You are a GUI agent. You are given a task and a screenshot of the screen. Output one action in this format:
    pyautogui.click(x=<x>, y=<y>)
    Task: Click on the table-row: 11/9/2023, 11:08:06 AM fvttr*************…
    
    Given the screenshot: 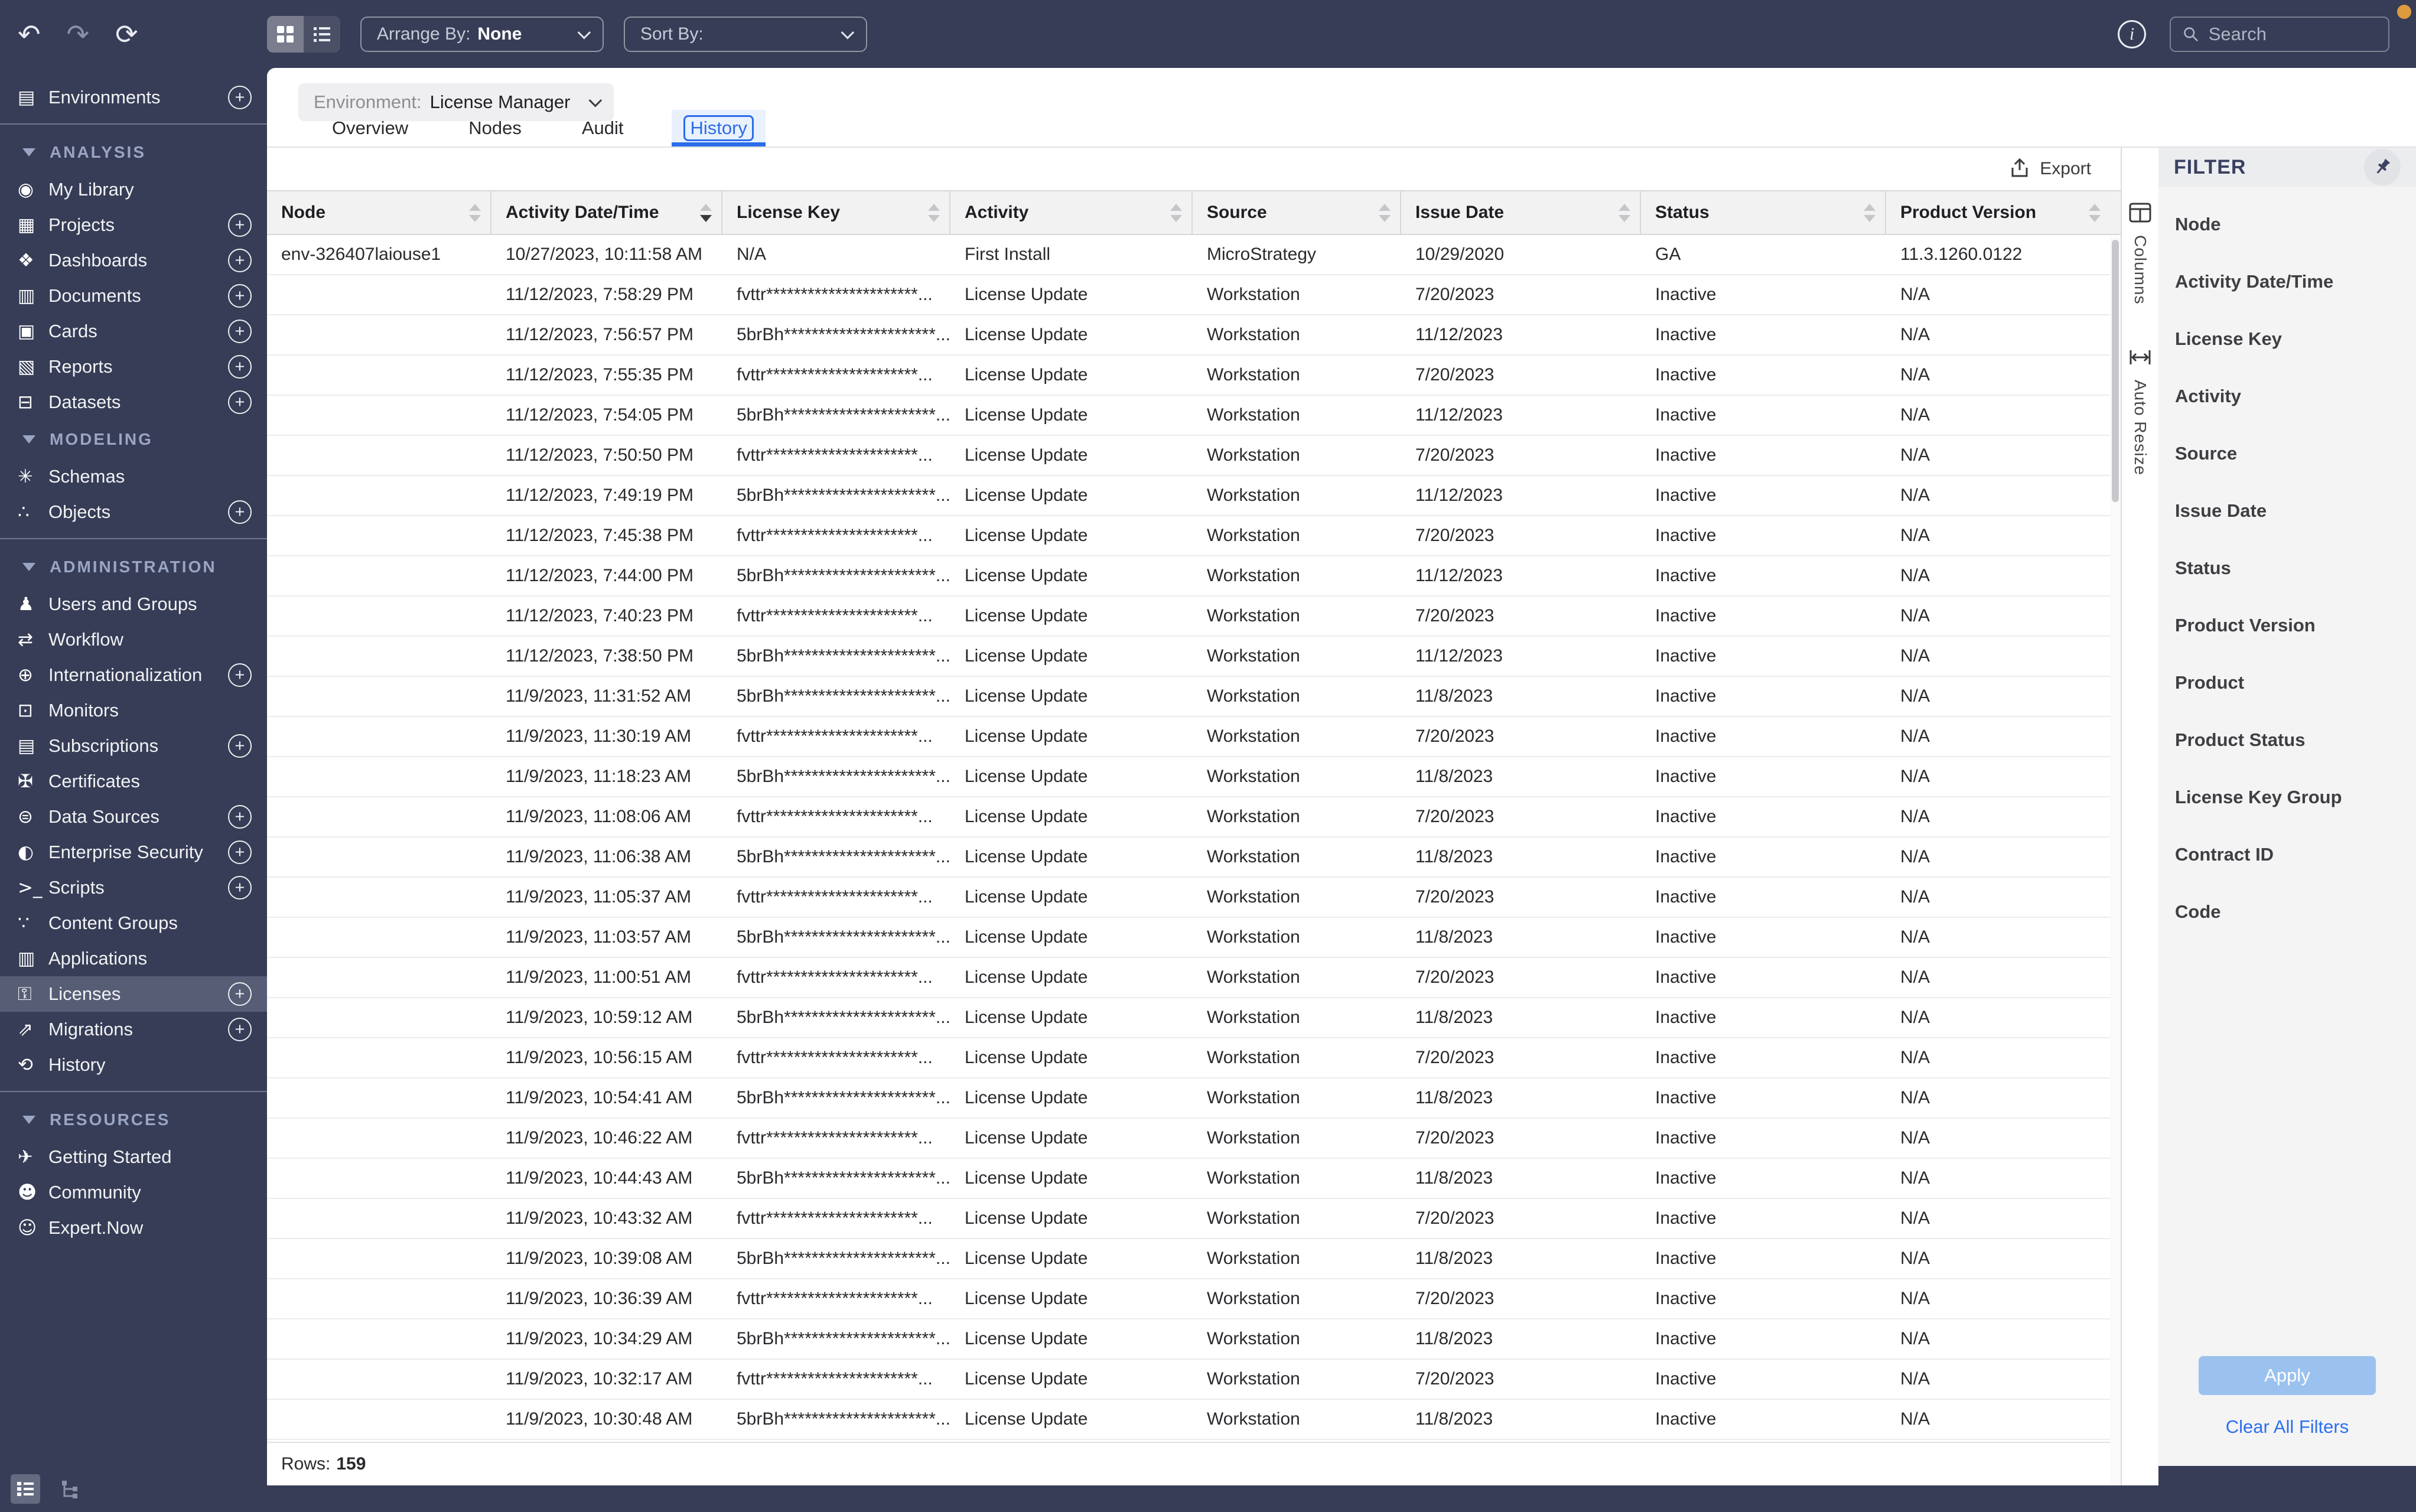 What is the action you would take?
    pyautogui.click(x=1194, y=817)
    